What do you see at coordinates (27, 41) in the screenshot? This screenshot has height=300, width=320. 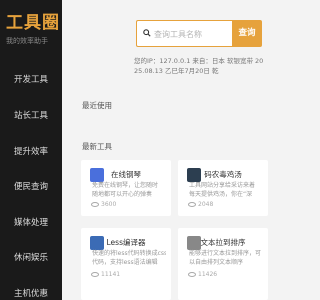 I see `logo-subtitle: 我的效率助手` at bounding box center [27, 41].